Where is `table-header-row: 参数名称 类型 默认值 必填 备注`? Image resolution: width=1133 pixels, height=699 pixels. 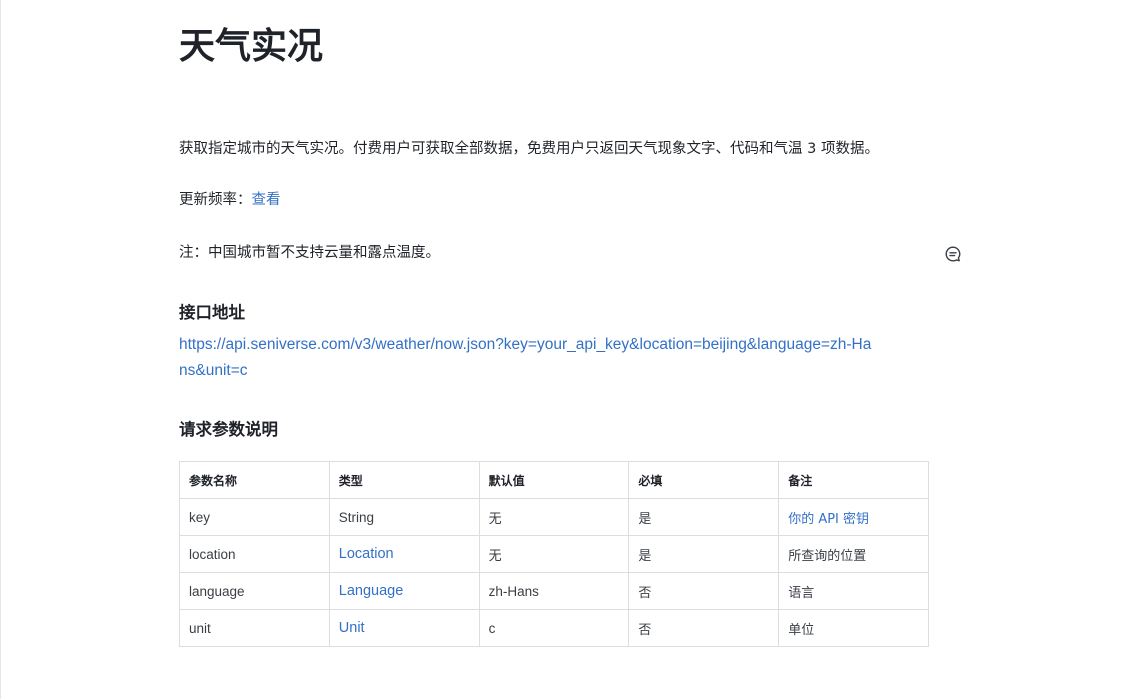
table-header-row: 参数名称 类型 默认值 必填 备注 is located at coordinates (554, 480).